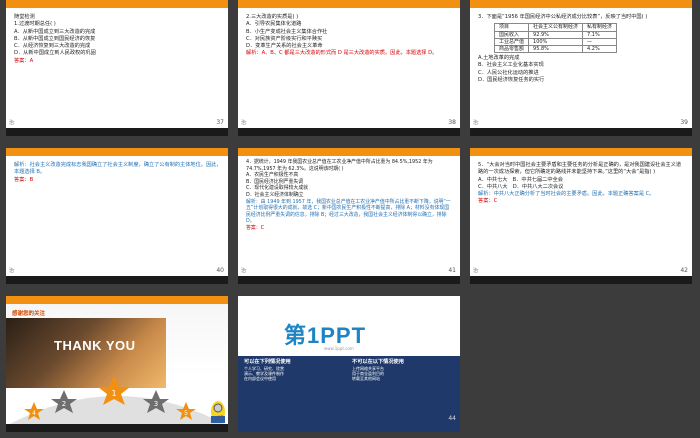 The height and width of the screenshot is (438, 700). Describe the element at coordinates (600, 41) in the screenshot. I see `table-cell: —` at that location.